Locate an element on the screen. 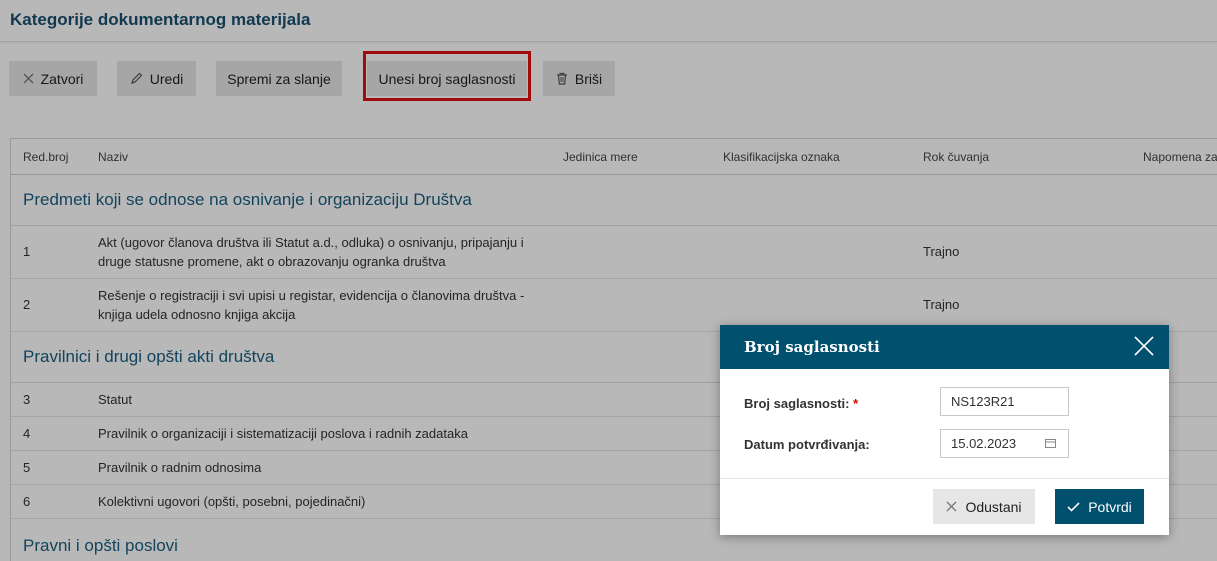 Image resolution: width=1217 pixels, height=561 pixels. confirmation-date-field is located at coordinates (1004, 443).